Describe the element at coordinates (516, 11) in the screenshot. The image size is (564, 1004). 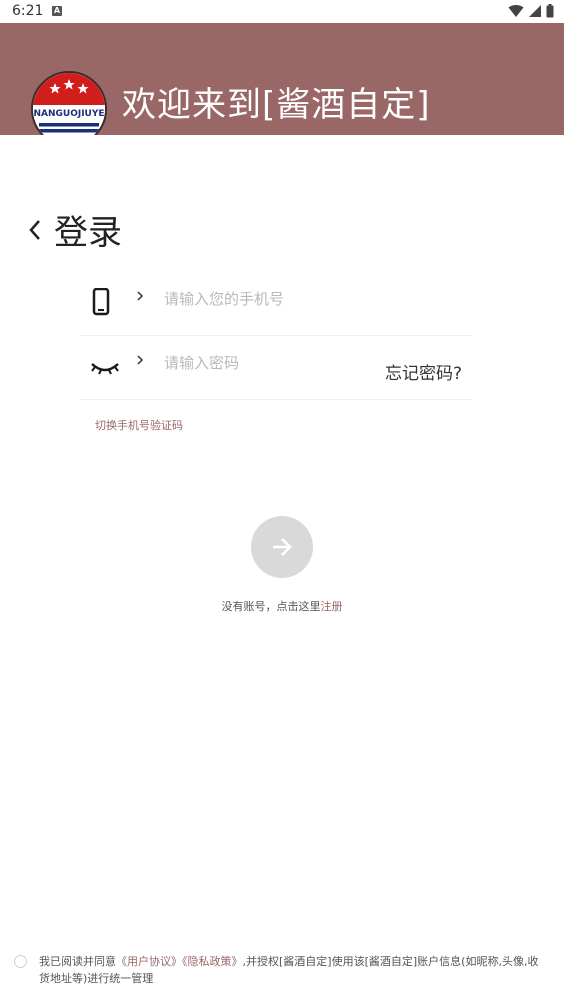
I see `wifi-icon` at that location.